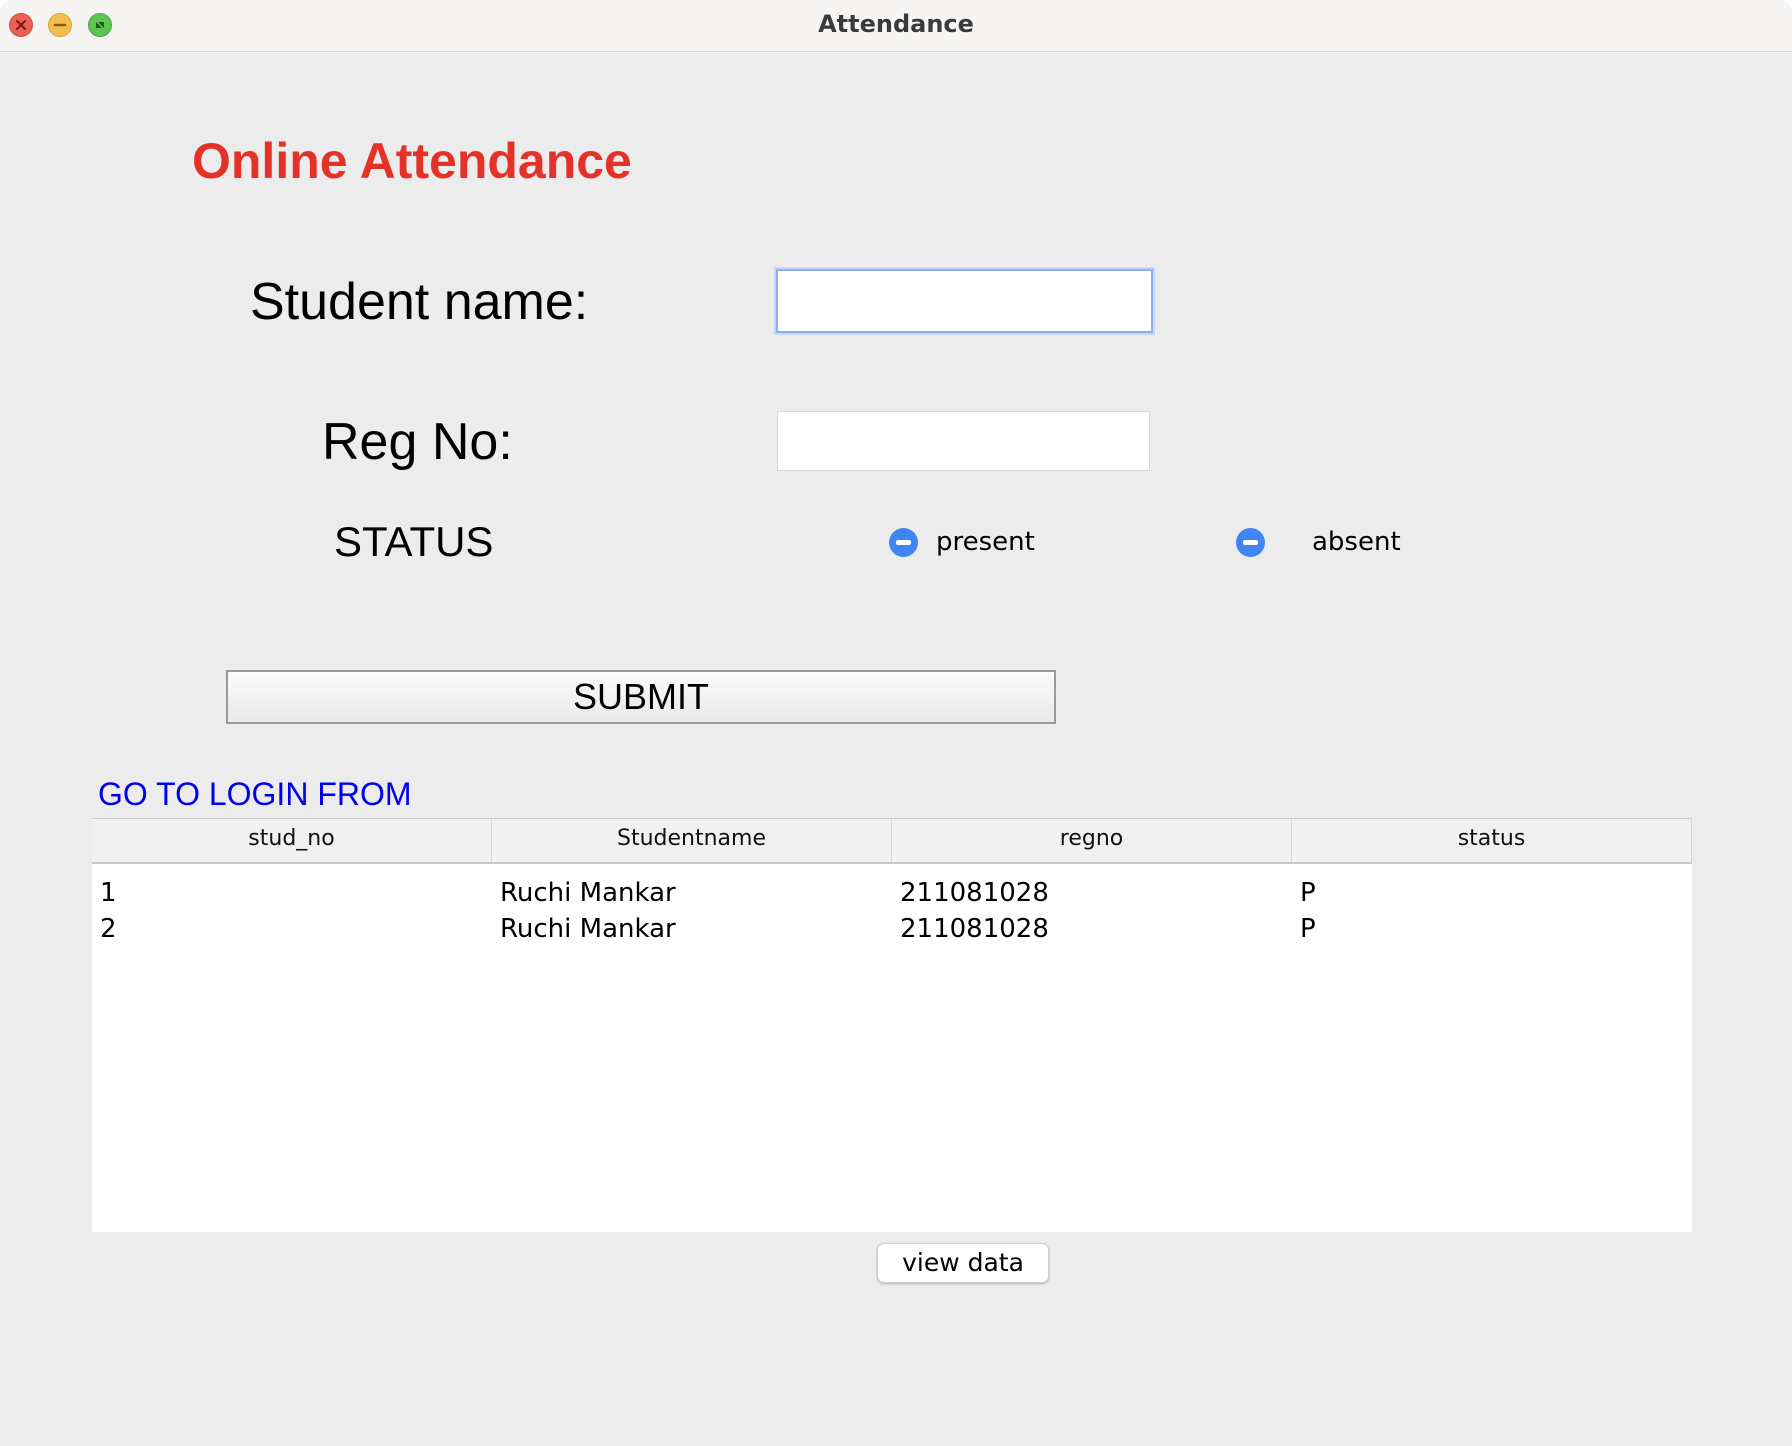 This screenshot has width=1792, height=1446. I want to click on cell-stud-no: 2, so click(108, 929).